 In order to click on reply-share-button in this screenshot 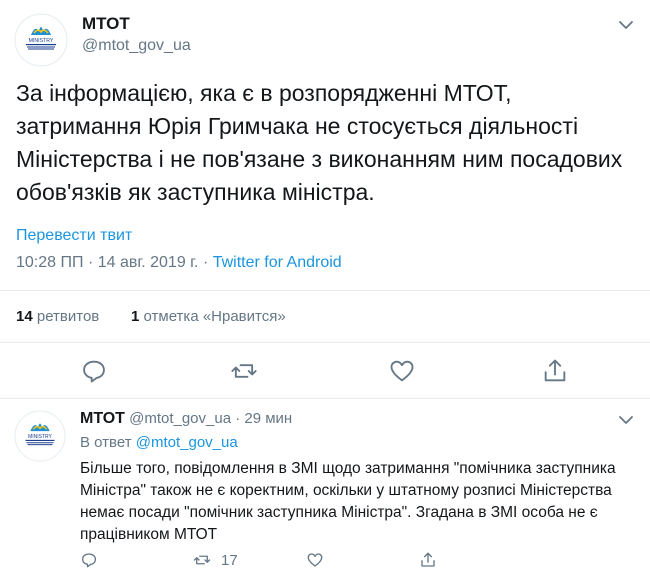, I will do `click(433, 560)`.